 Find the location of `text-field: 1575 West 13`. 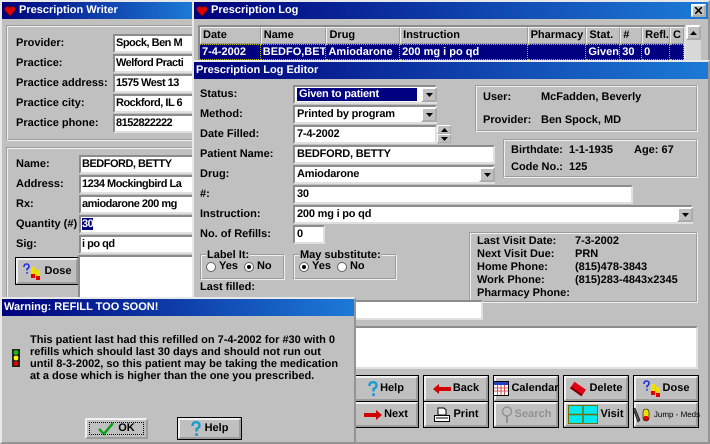

text-field: 1575 West 13 is located at coordinates (152, 83).